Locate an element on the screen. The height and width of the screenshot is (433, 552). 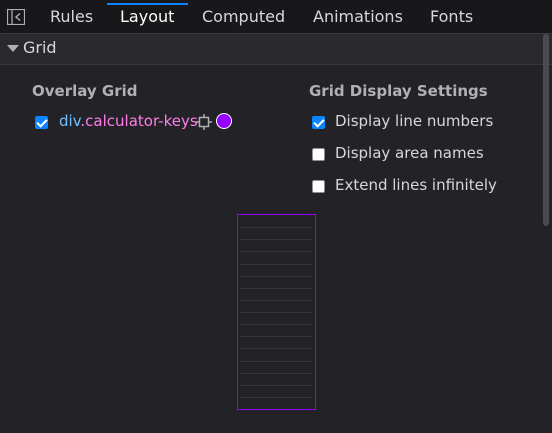
tab-fonts: Fonts is located at coordinates (451, 16).